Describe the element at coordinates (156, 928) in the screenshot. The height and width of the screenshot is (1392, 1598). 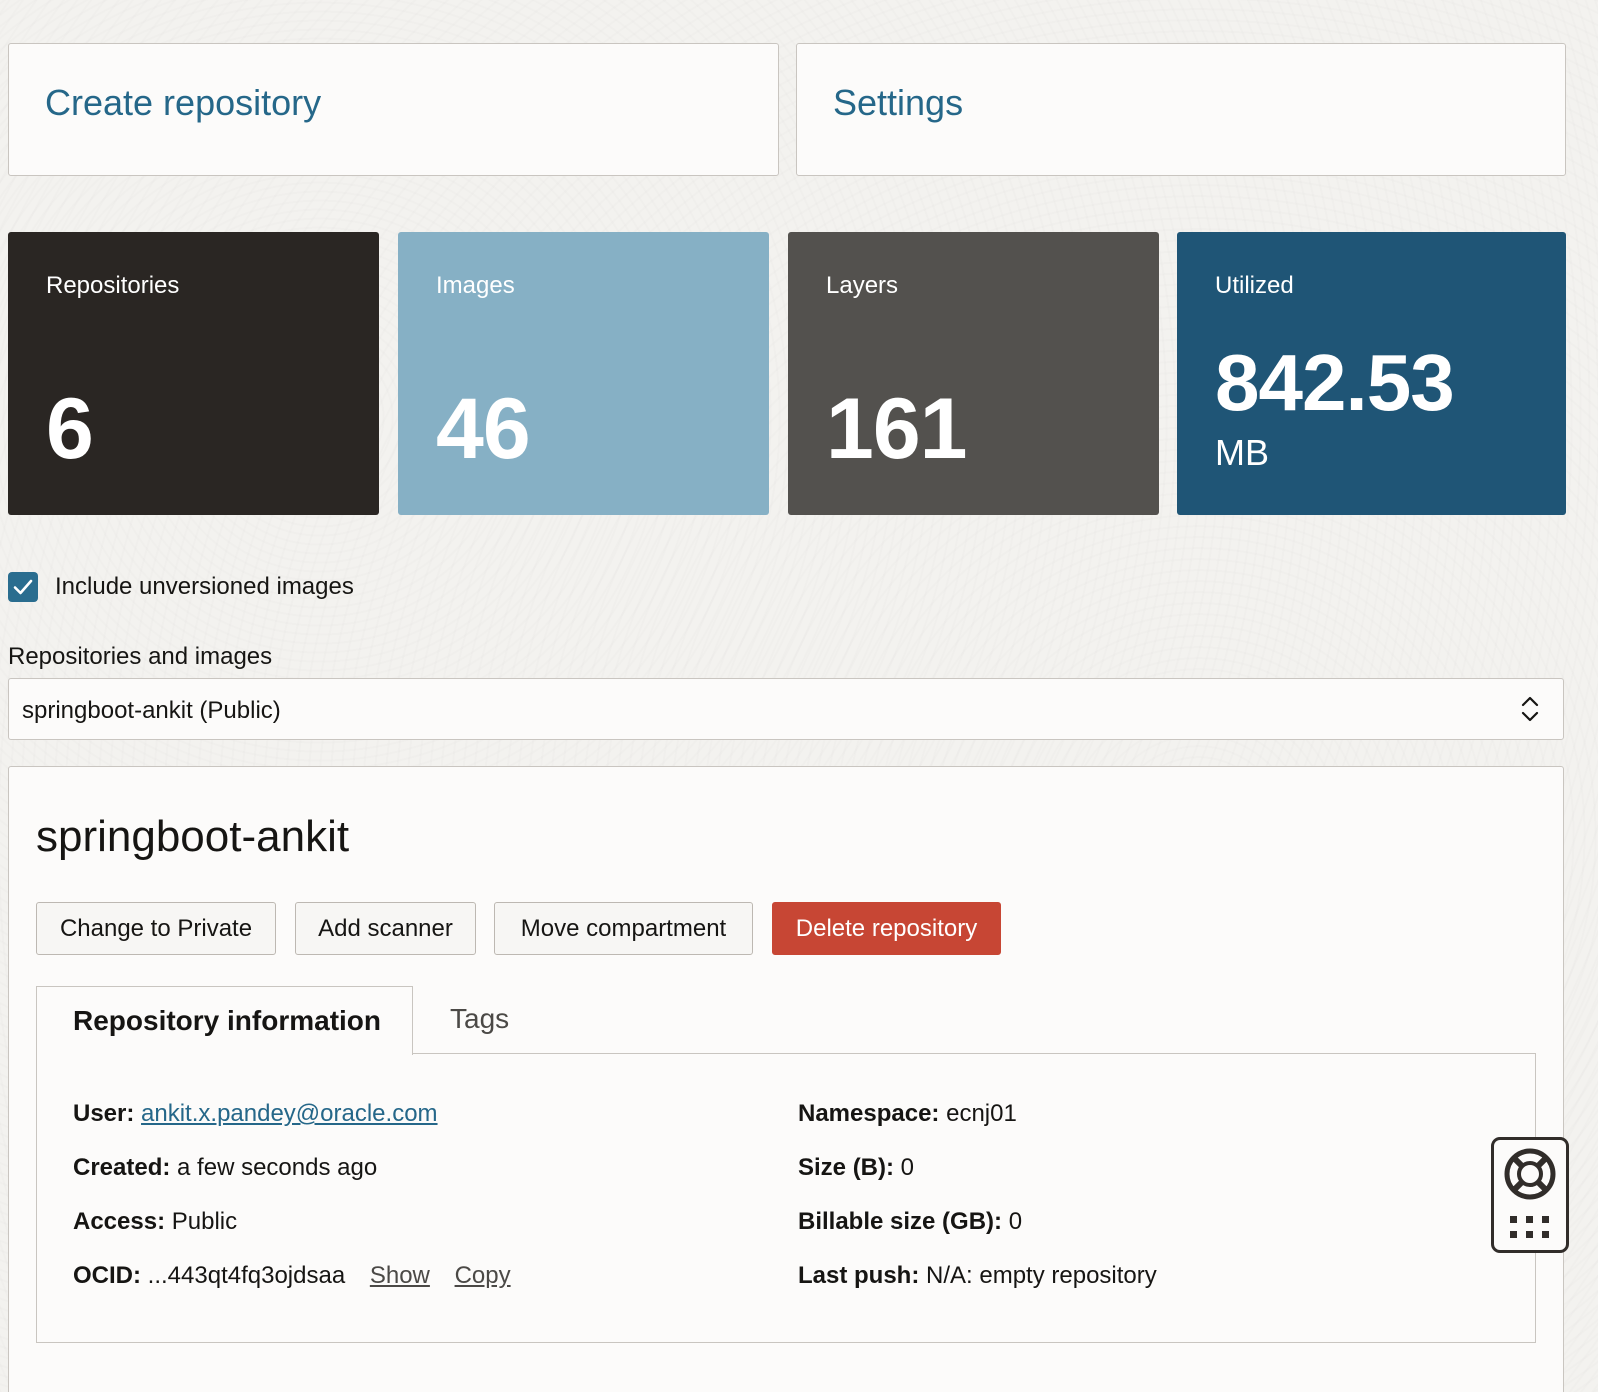
I see `change-to-private-button: Change to Private` at that location.